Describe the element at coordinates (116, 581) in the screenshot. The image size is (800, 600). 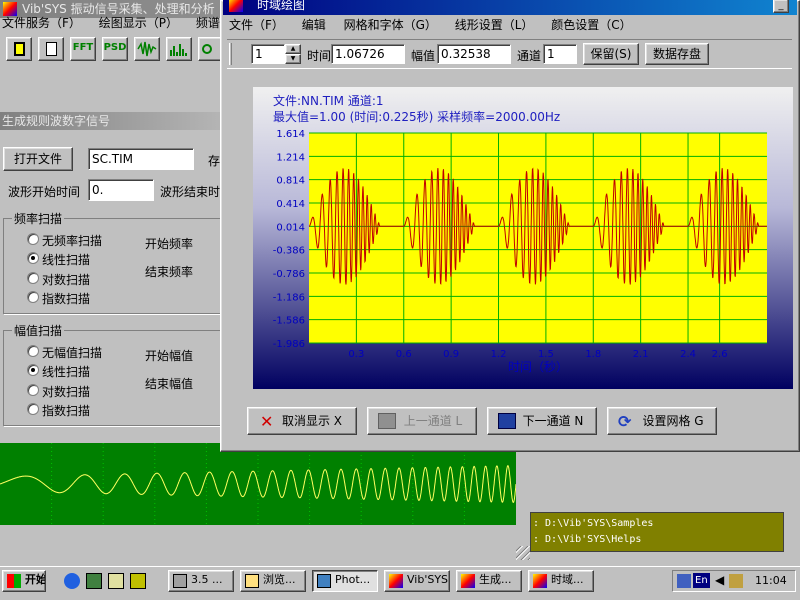
I see `channel-icon` at that location.